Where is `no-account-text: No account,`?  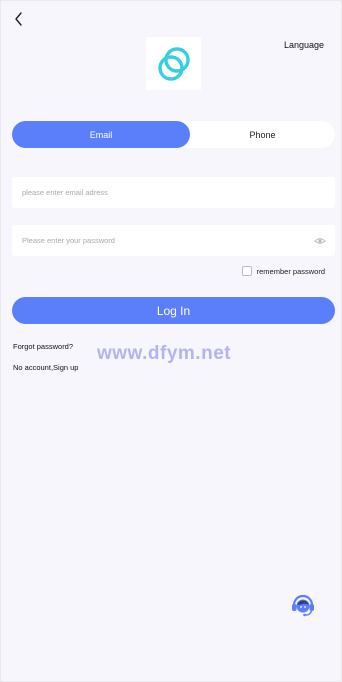
no-account-text: No account, is located at coordinates (33, 367).